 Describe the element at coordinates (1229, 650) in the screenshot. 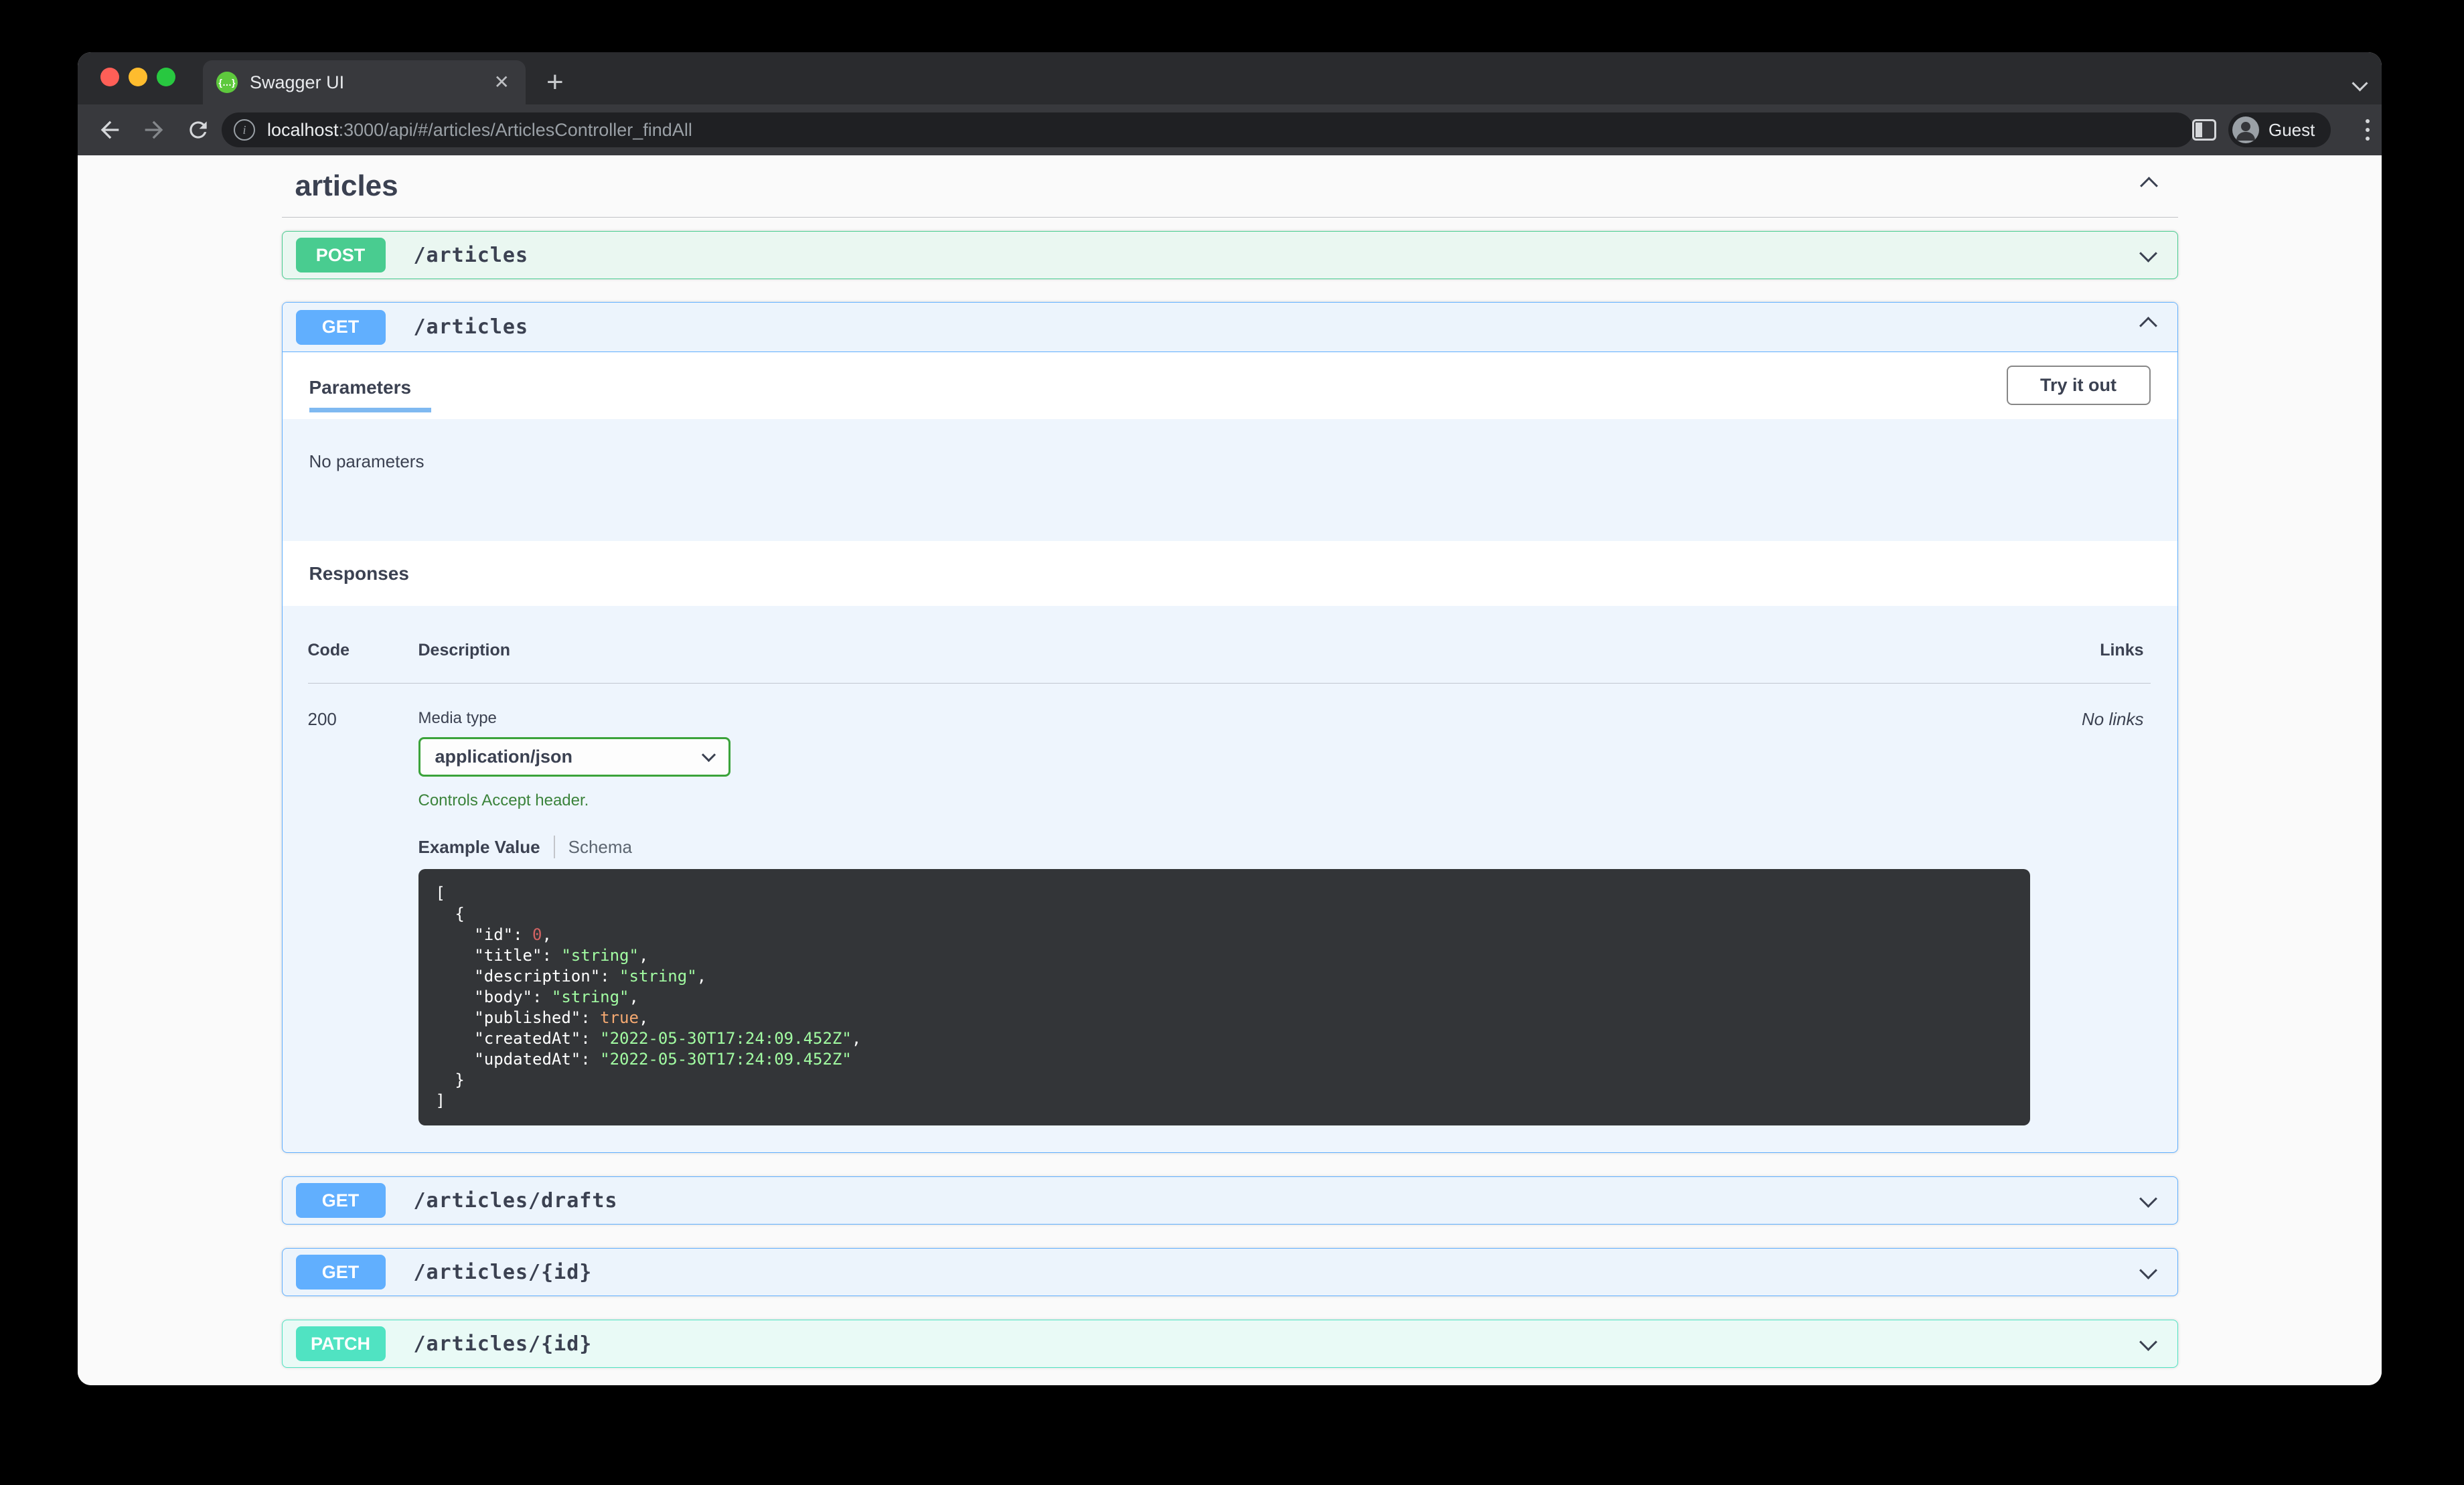

I see `responses-table-head: Code Description Links` at that location.